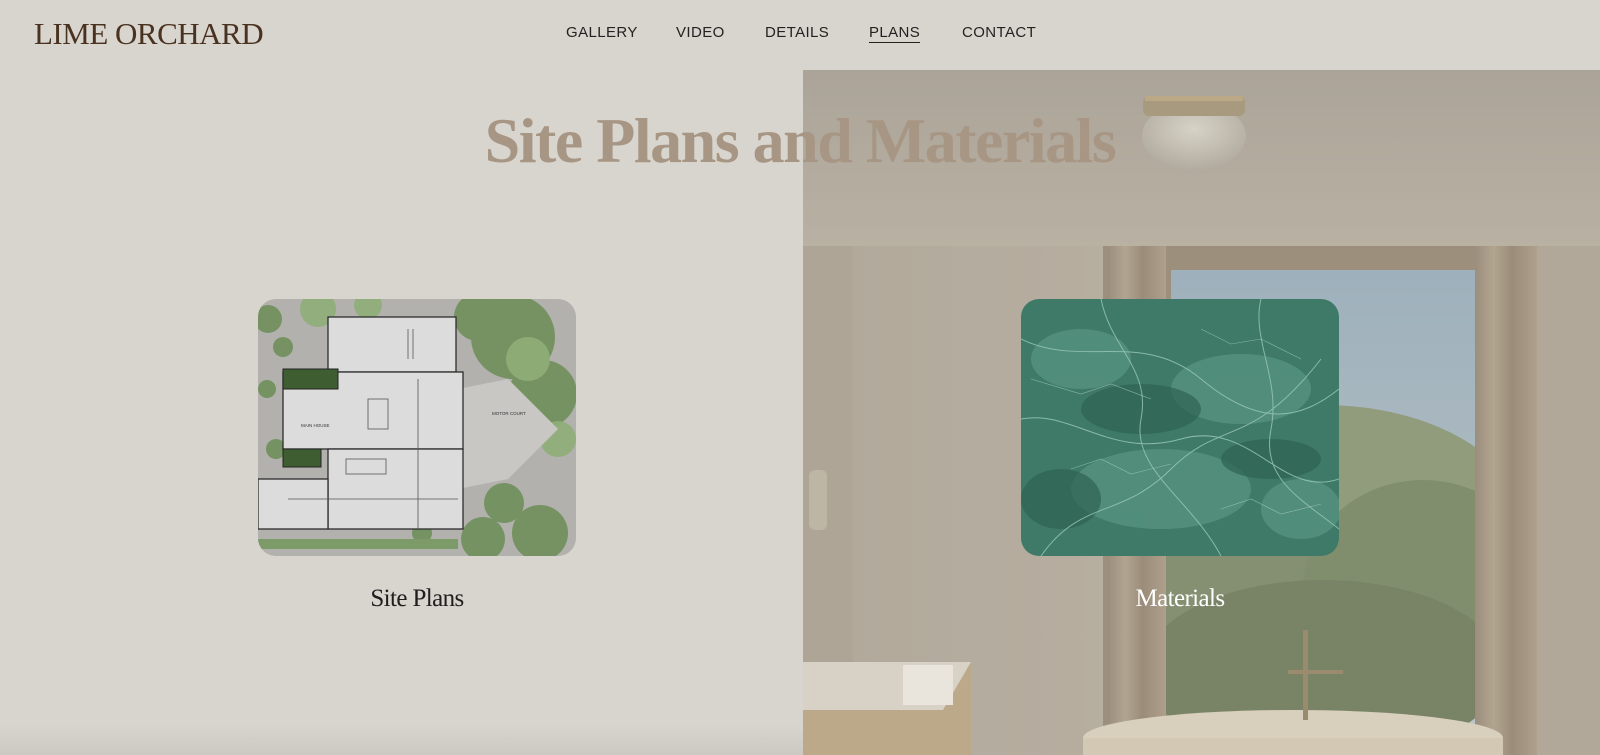  What do you see at coordinates (401, 740) in the screenshot?
I see `bottom-shade` at bounding box center [401, 740].